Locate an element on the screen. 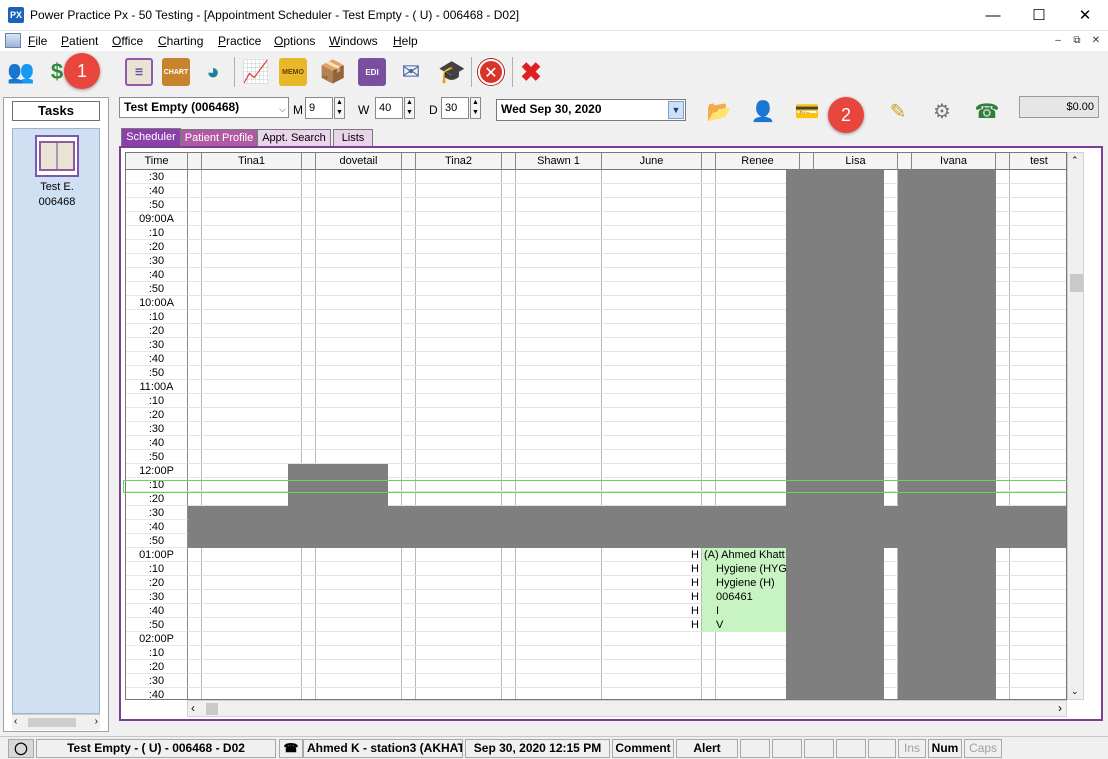 This screenshot has width=1108, height=759. menu-file: File is located at coordinates (37, 41).